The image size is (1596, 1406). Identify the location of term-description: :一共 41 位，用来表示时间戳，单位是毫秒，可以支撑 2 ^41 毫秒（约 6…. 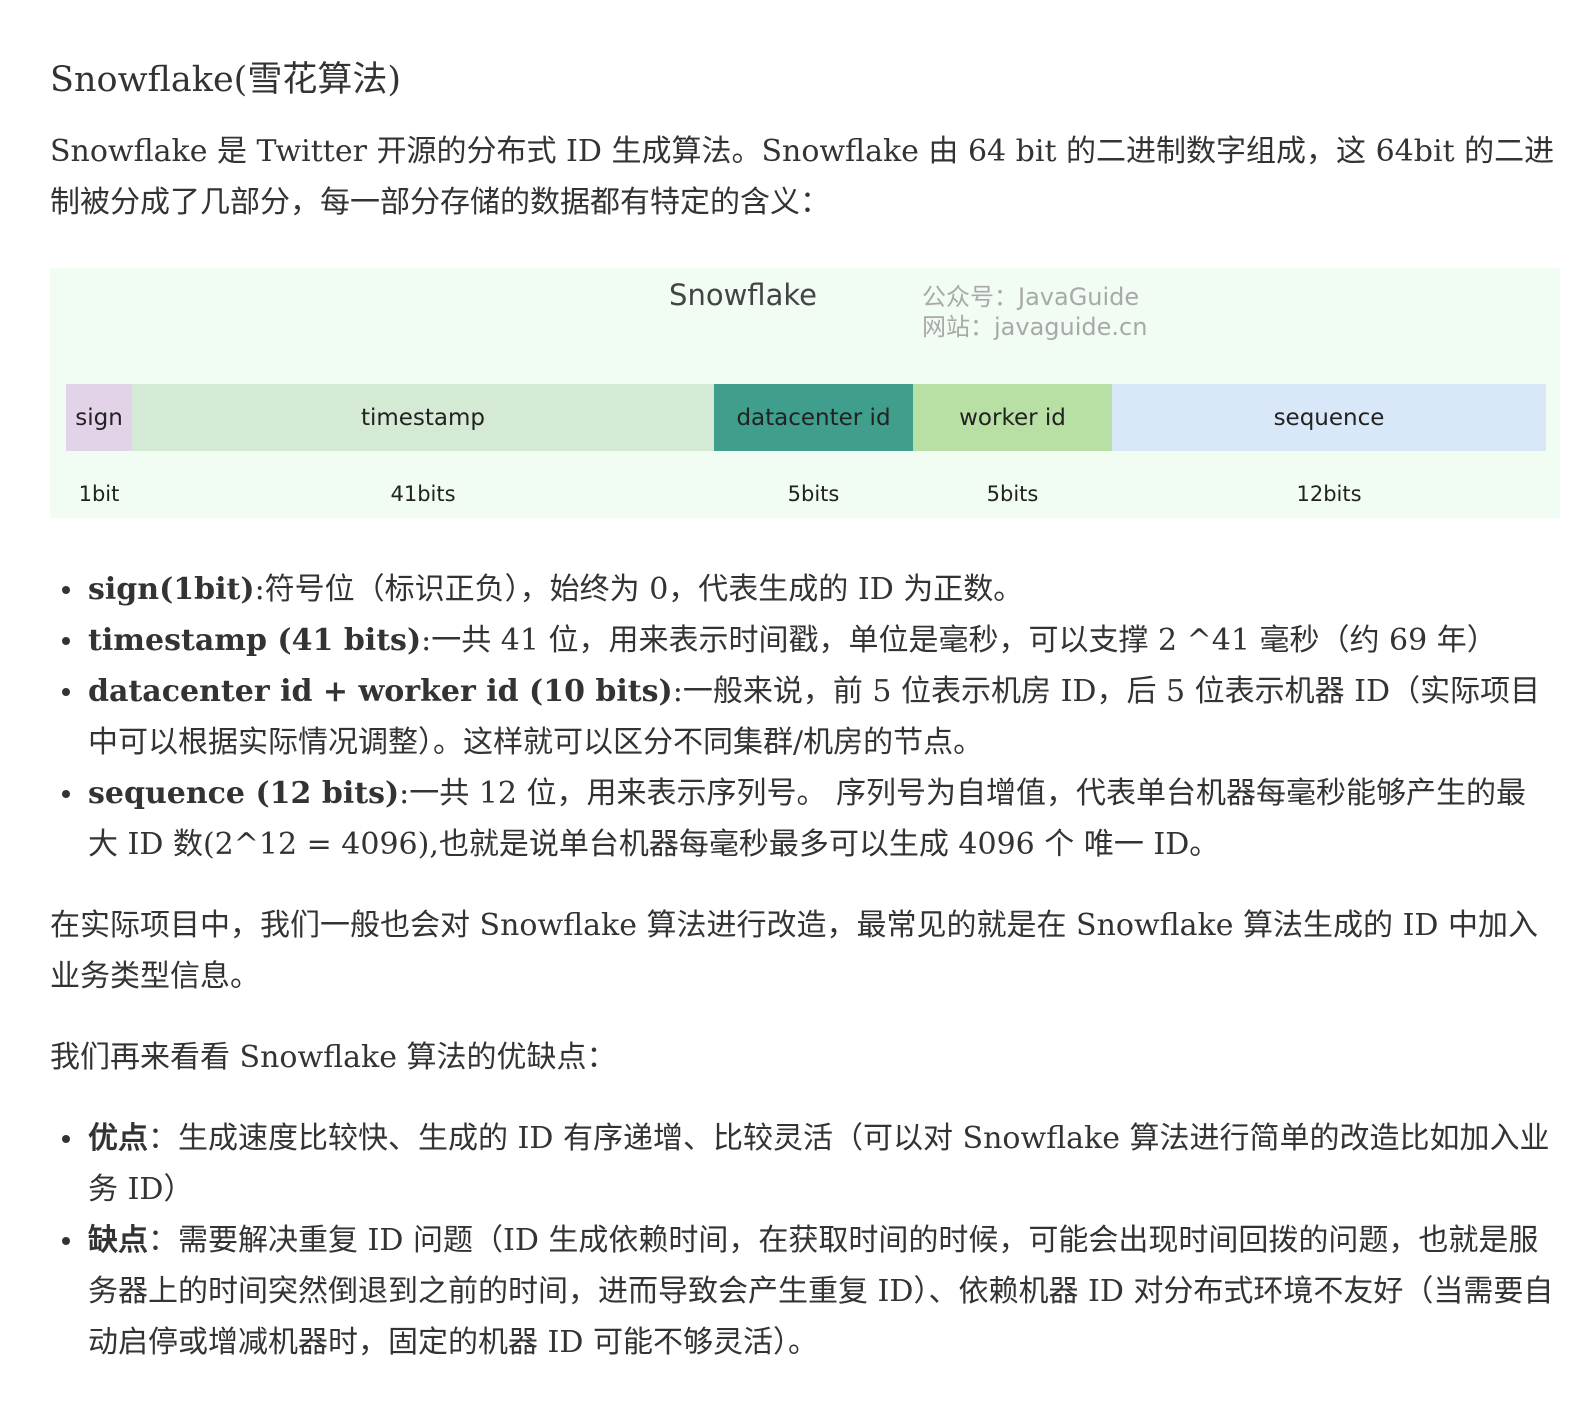
(959, 640).